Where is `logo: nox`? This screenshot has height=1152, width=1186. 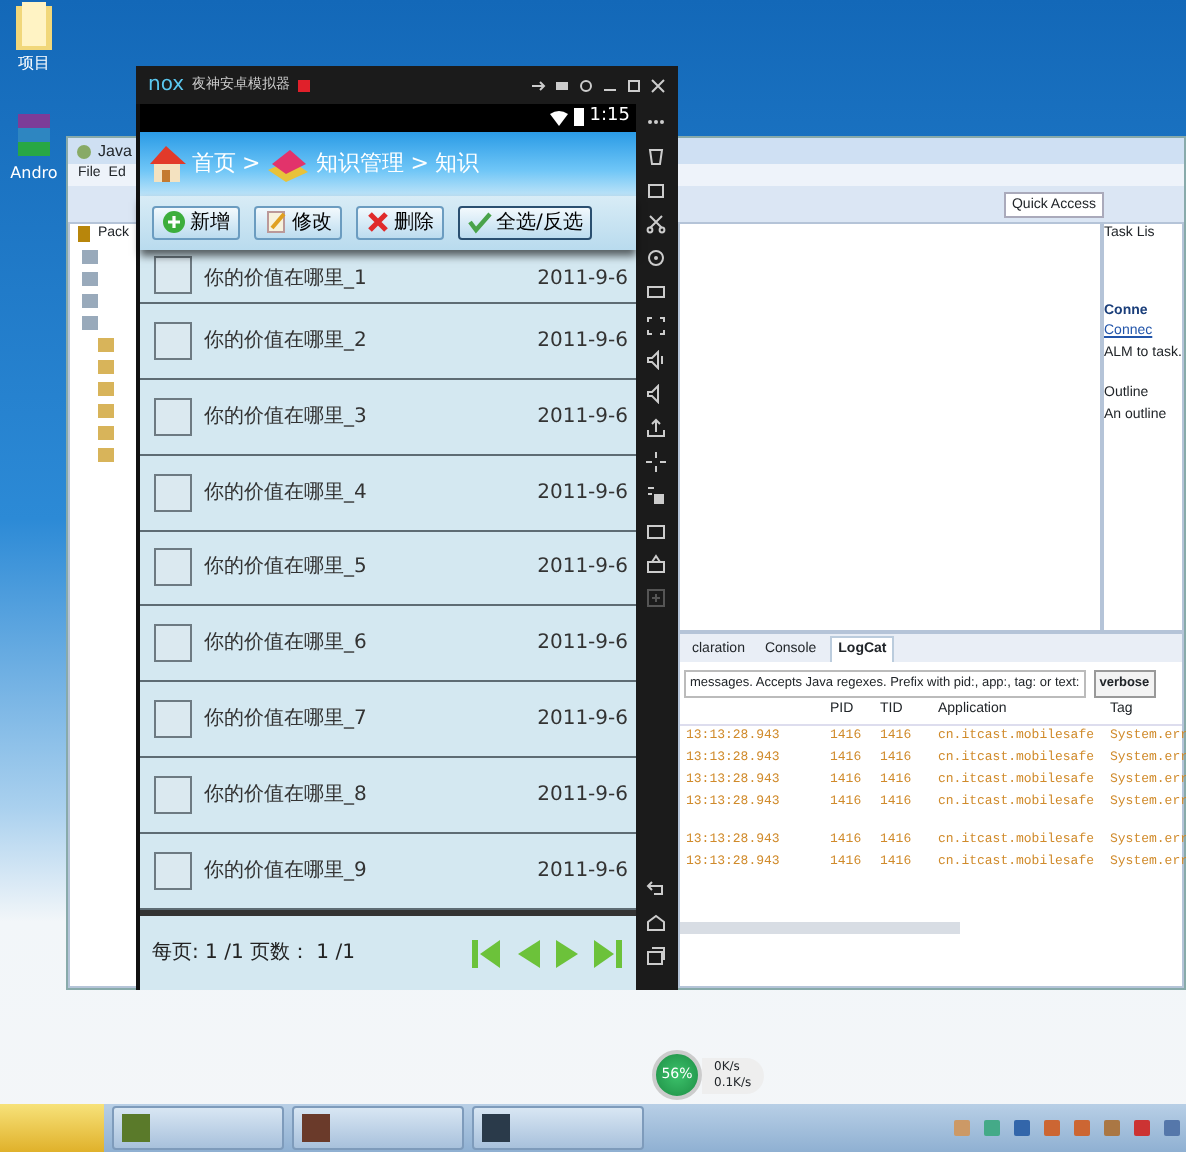
logo: nox is located at coordinates (166, 86).